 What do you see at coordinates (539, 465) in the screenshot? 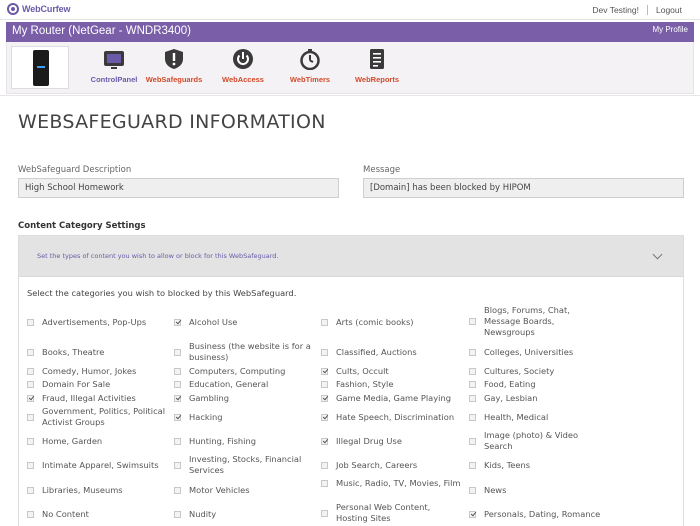
I see `category-item: Kids, Teens` at bounding box center [539, 465].